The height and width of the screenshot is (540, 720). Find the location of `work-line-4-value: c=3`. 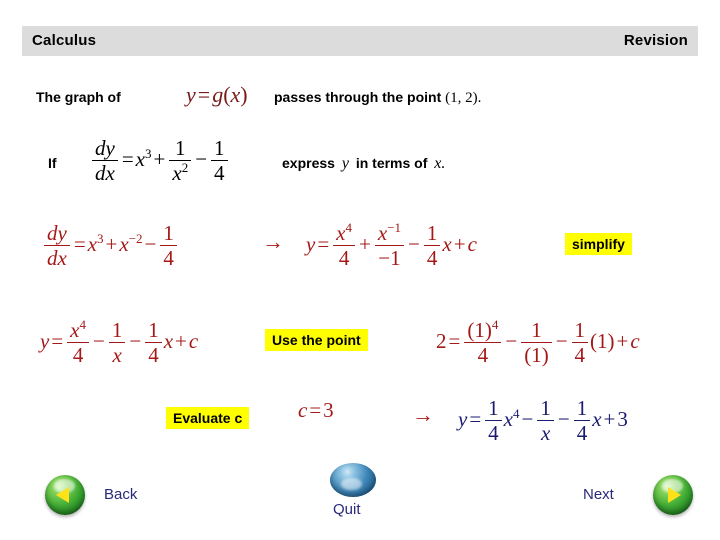

work-line-4-value: c=3 is located at coordinates (316, 410).